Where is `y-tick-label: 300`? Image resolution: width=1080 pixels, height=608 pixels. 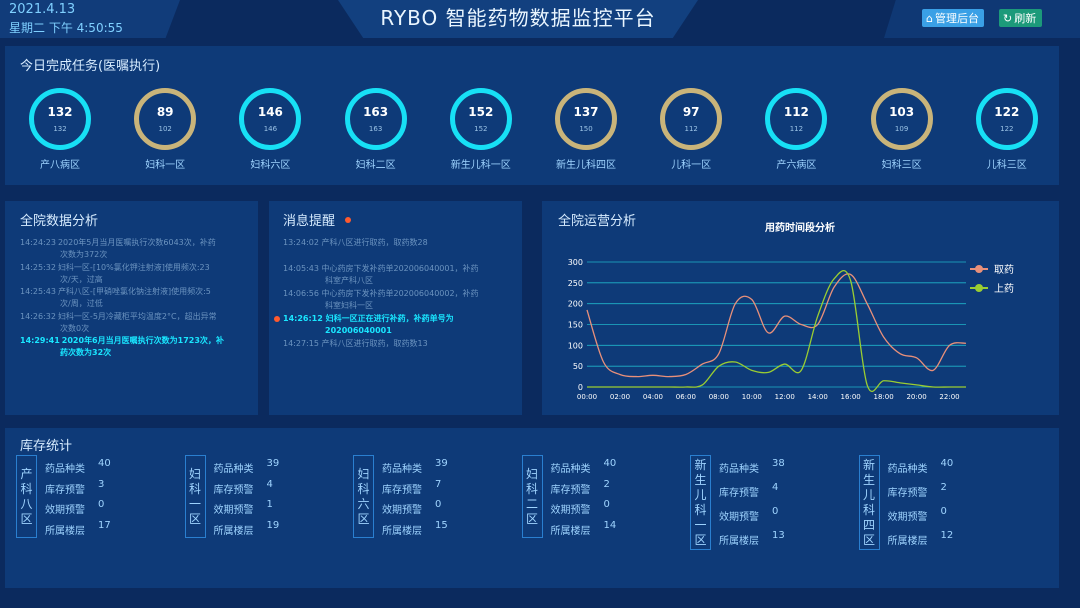 y-tick-label: 300 is located at coordinates (575, 262).